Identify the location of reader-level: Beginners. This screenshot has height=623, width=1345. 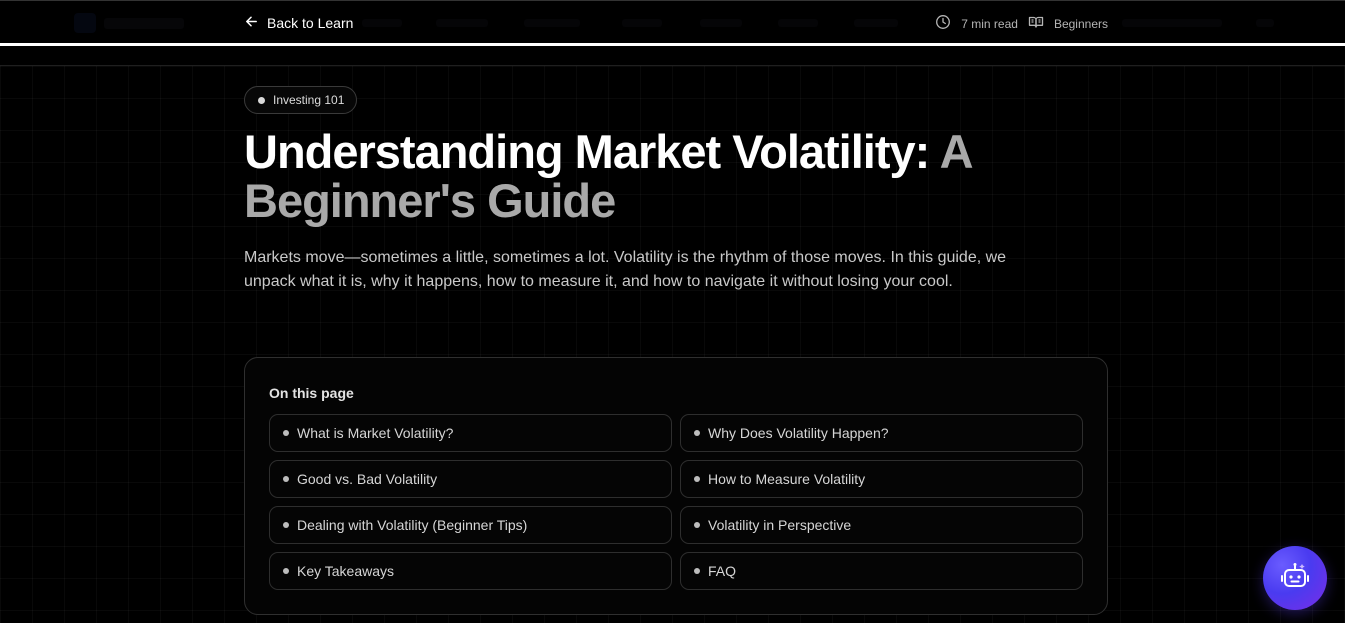
(1068, 23).